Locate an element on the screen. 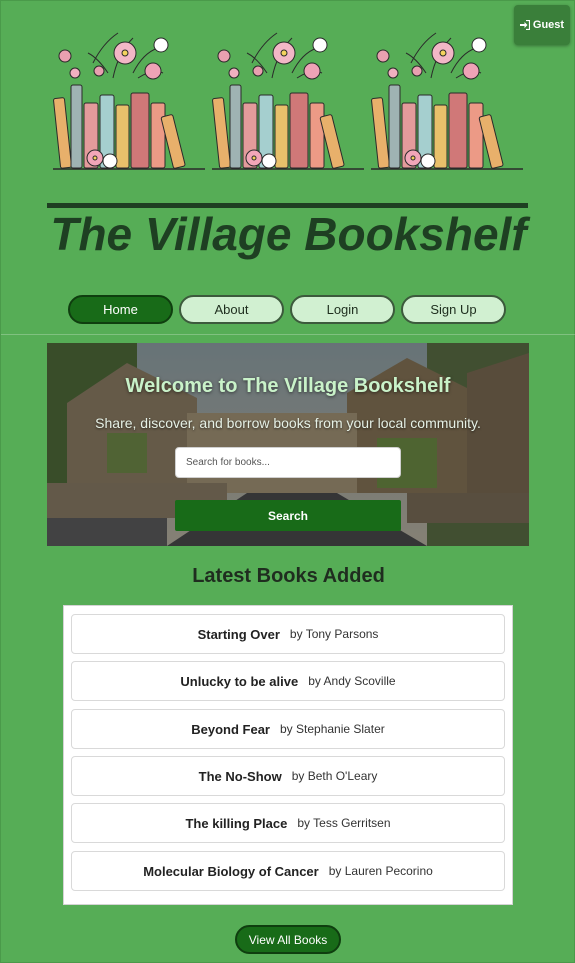 This screenshot has width=575, height=963. nav-about: About is located at coordinates (231, 309).